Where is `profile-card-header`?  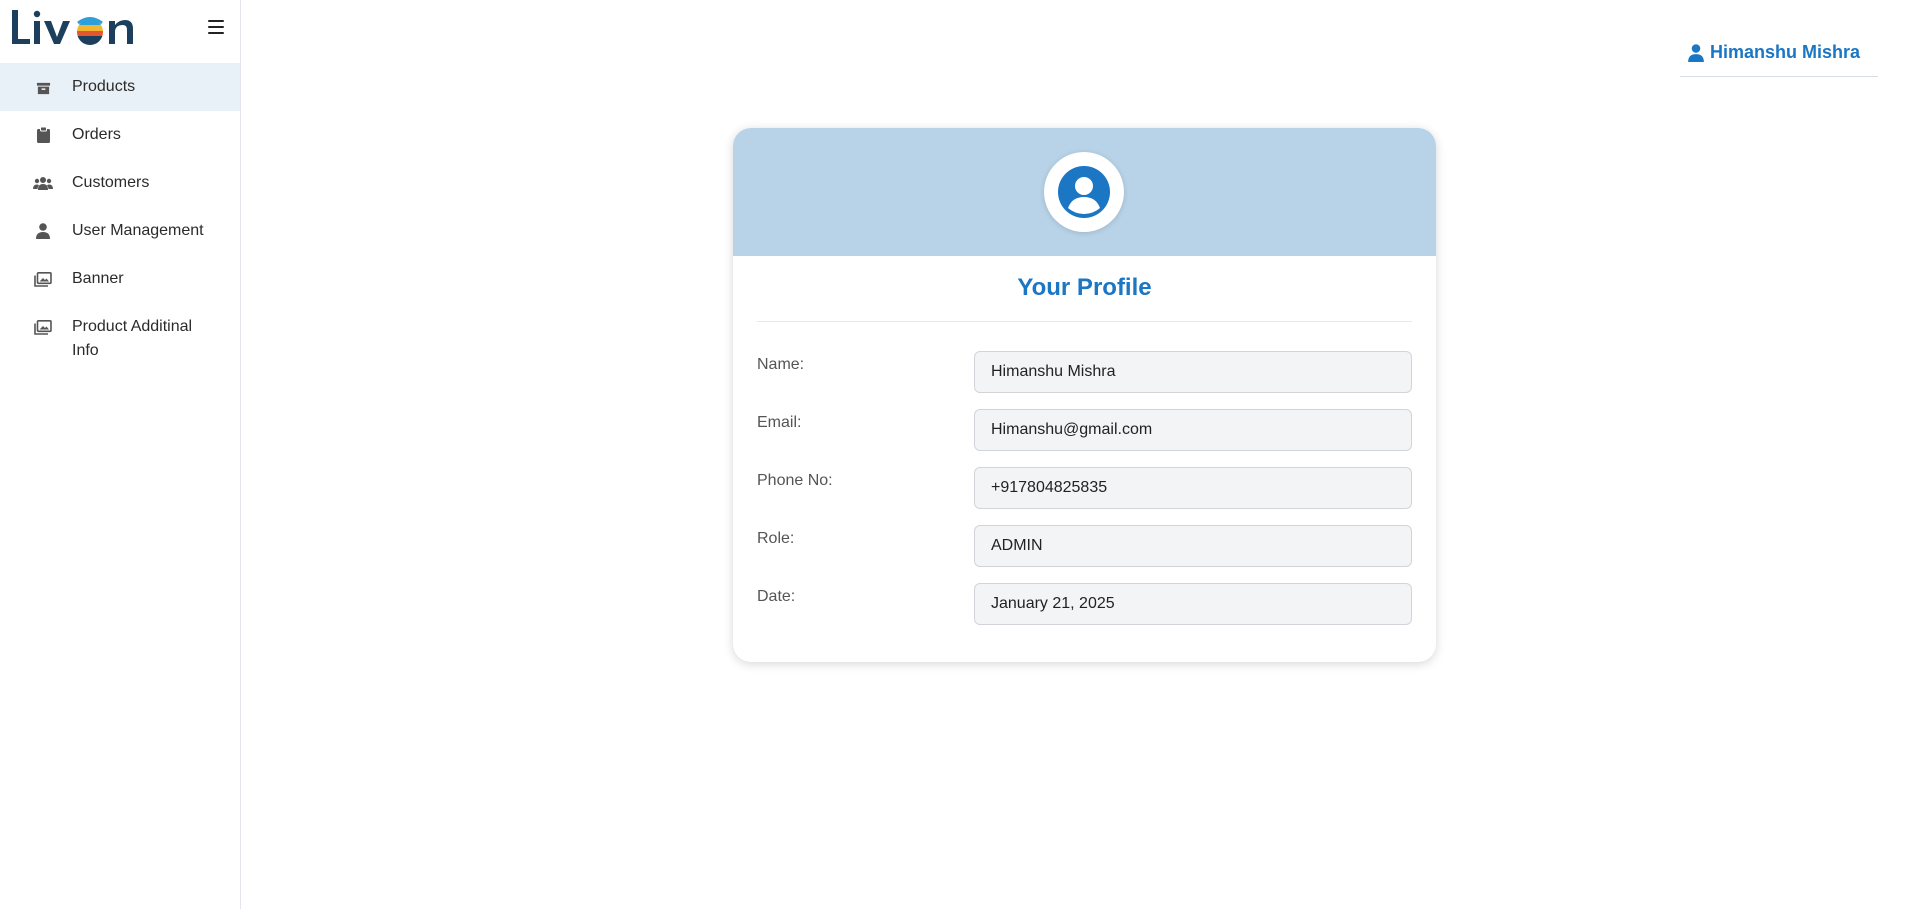
profile-card-header is located at coordinates (1084, 192).